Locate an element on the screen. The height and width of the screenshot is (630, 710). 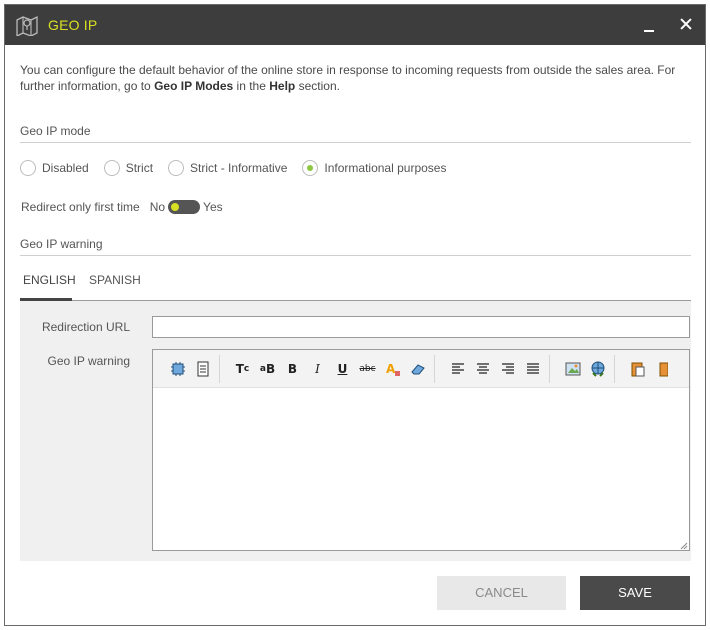
help-ref: Help is located at coordinates (282, 86).